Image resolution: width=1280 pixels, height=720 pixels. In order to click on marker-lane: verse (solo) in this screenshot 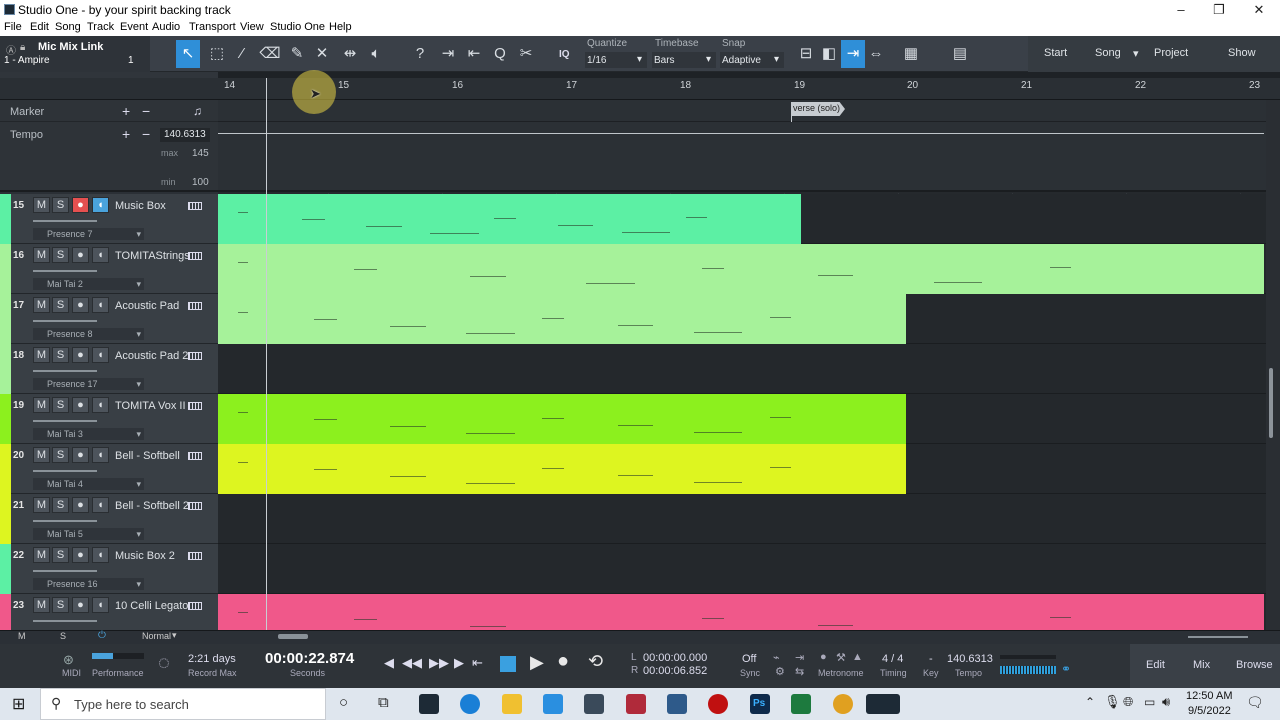, I will do `click(742, 111)`.